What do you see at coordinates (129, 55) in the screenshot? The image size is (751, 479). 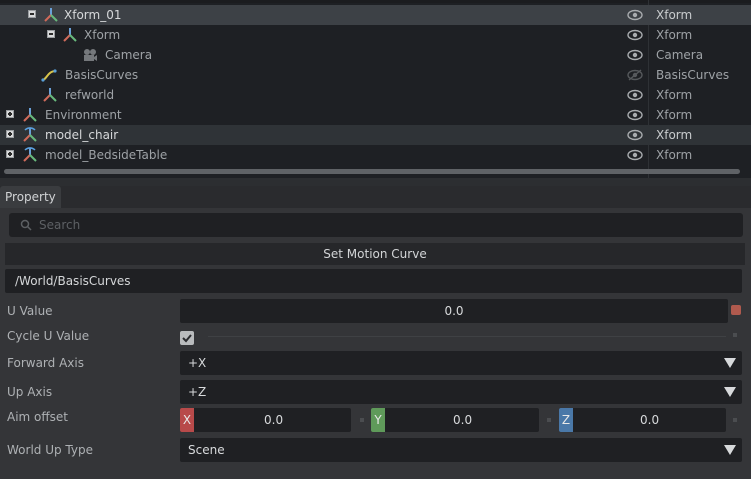 I see `tree-row-label: Camera` at bounding box center [129, 55].